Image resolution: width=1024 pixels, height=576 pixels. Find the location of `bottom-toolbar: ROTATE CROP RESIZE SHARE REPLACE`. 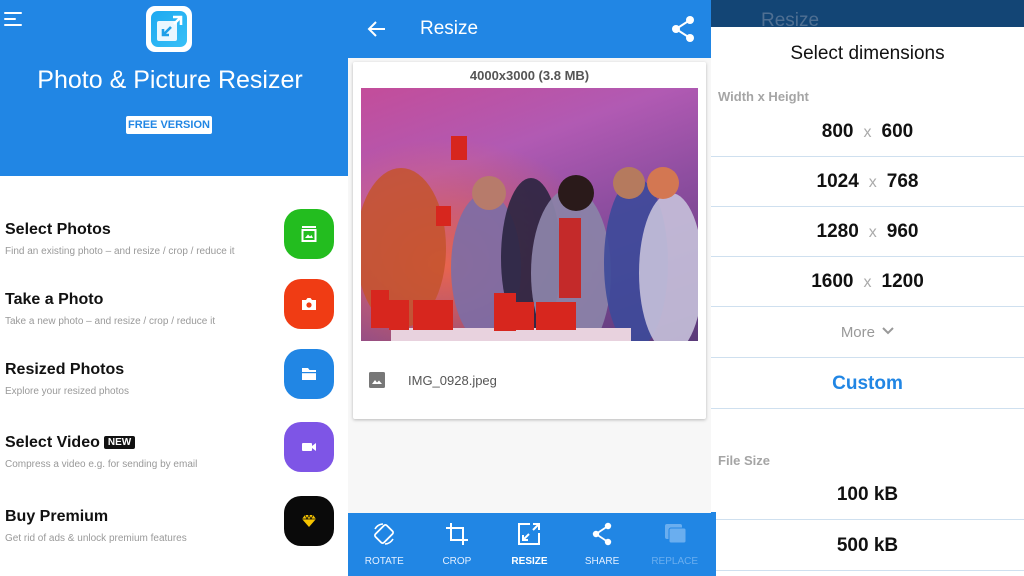

bottom-toolbar: ROTATE CROP RESIZE SHARE REPLACE is located at coordinates (529, 544).